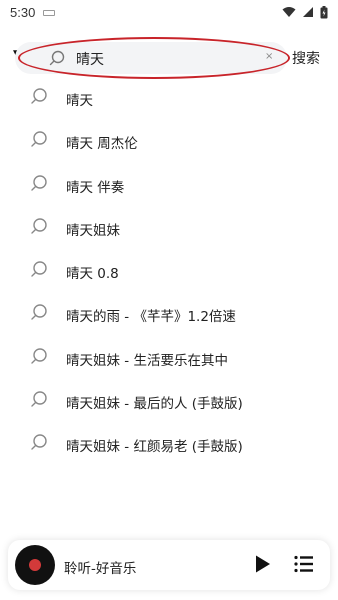 The height and width of the screenshot is (600, 338). Describe the element at coordinates (308, 12) in the screenshot. I see `signal-icon` at that location.